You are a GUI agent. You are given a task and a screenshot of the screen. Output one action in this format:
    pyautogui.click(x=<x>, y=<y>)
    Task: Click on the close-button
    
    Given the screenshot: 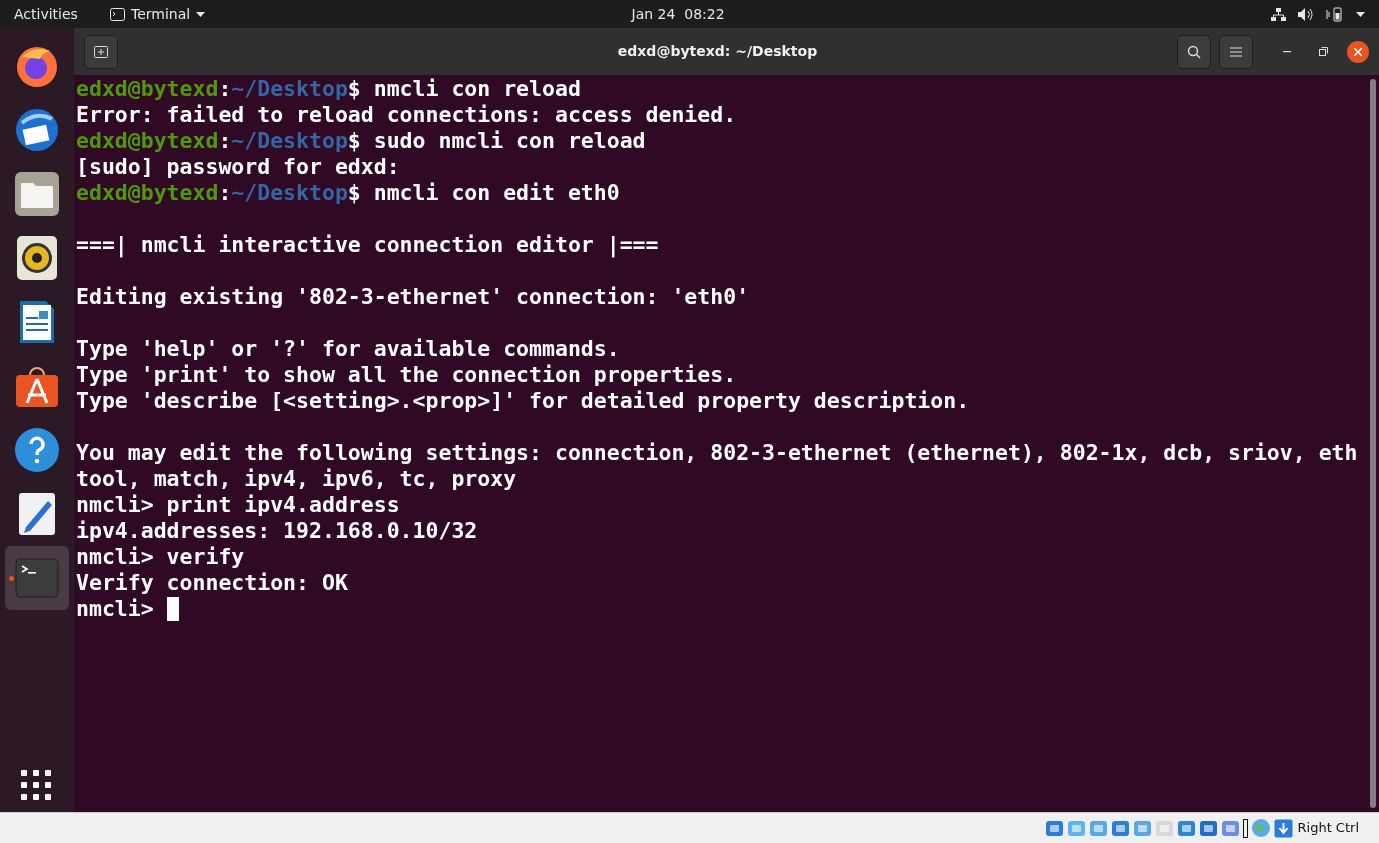 What is the action you would take?
    pyautogui.click(x=1358, y=51)
    